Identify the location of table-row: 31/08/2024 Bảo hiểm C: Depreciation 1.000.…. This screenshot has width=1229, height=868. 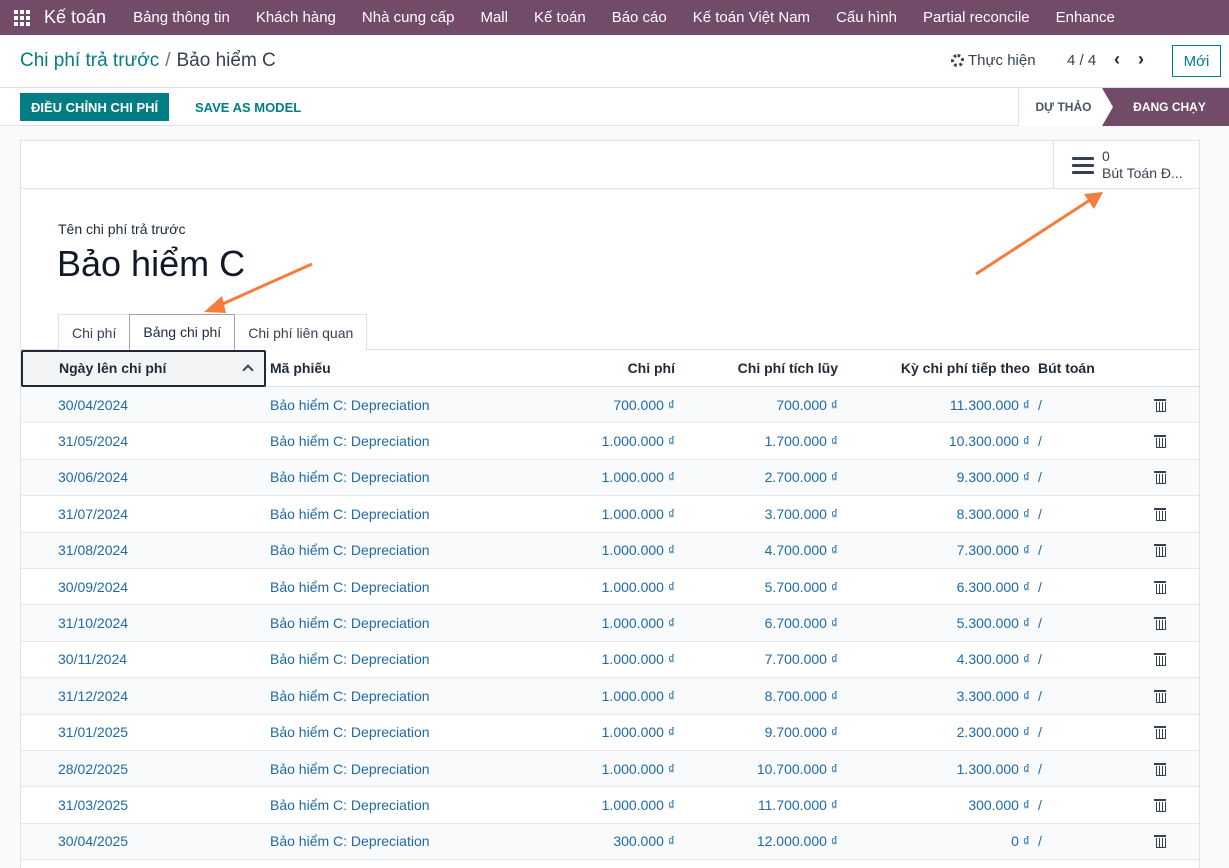
(610, 550).